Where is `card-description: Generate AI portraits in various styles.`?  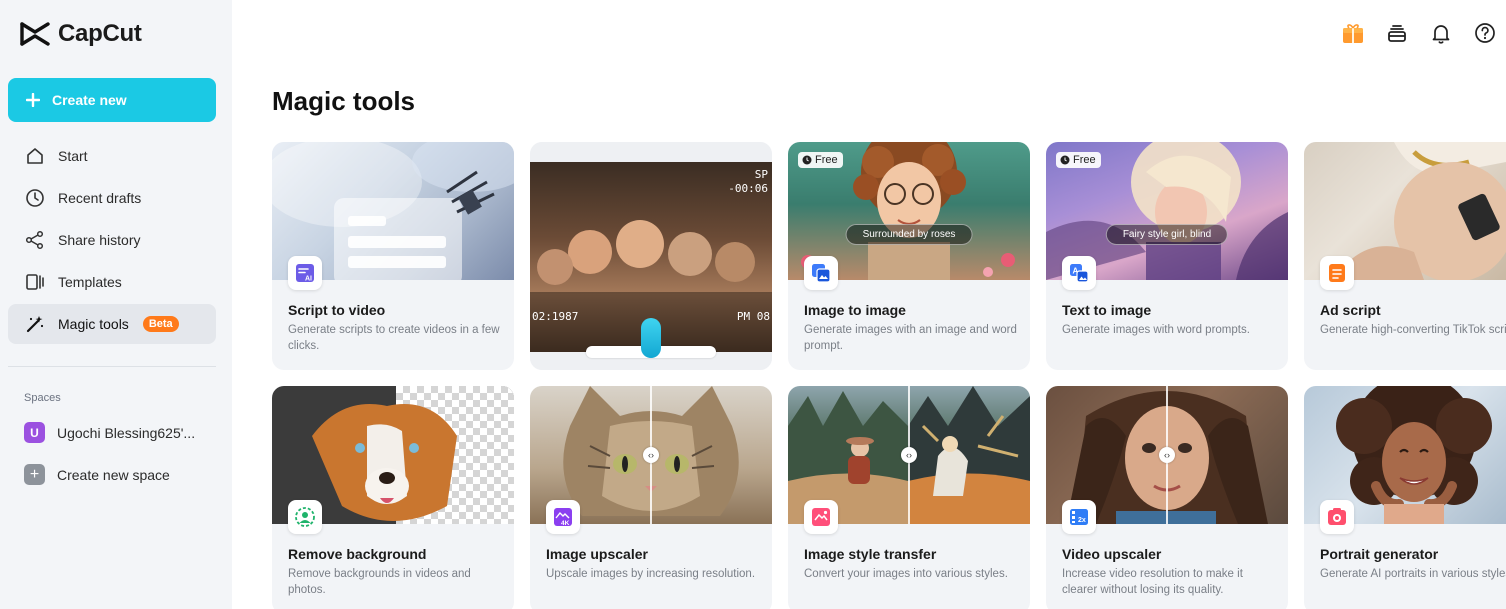
card-description: Generate AI portraits in various styles. is located at coordinates (1413, 574).